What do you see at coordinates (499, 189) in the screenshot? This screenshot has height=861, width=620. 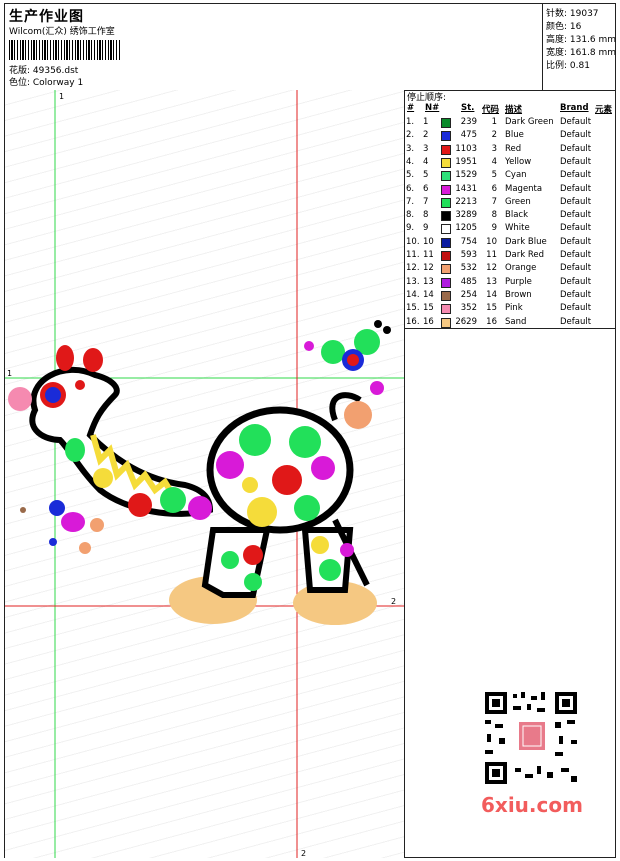 I see `thread-row: 6. 6 1431 6 Magenta Default` at bounding box center [499, 189].